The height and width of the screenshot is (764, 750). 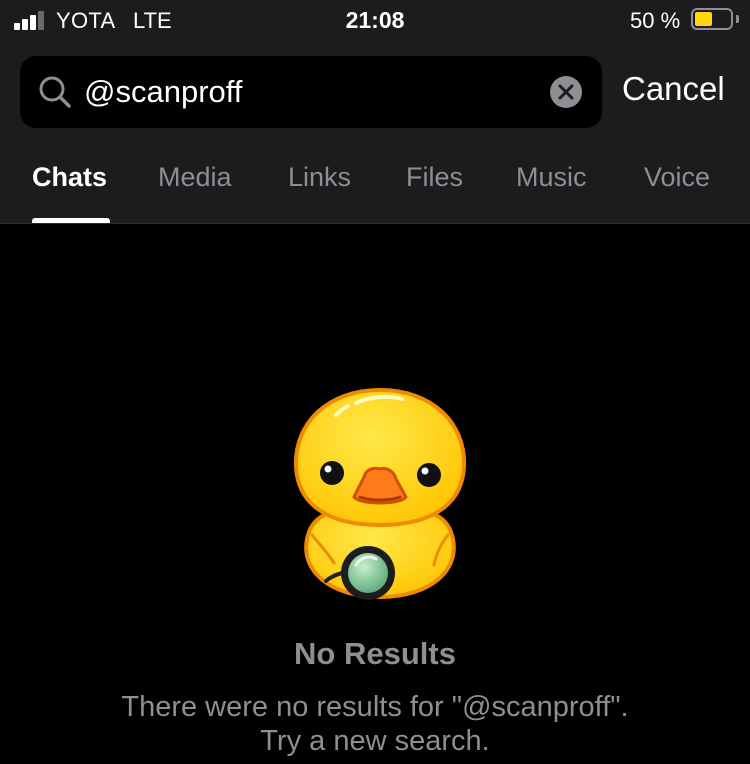 I want to click on no-results-line-1: There were no results for "@scanproff"., so click(x=375, y=707).